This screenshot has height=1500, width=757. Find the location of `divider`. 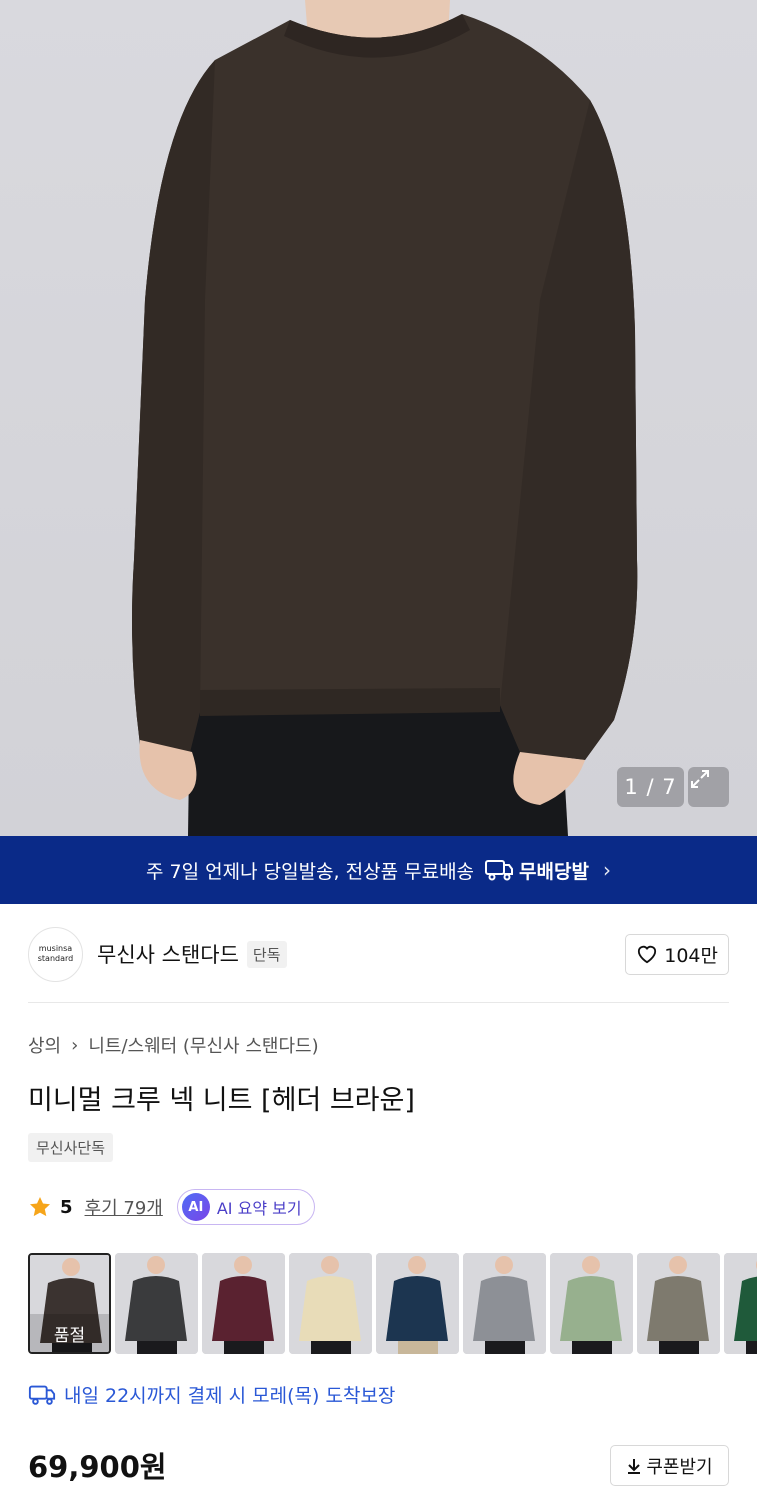

divider is located at coordinates (378, 1002).